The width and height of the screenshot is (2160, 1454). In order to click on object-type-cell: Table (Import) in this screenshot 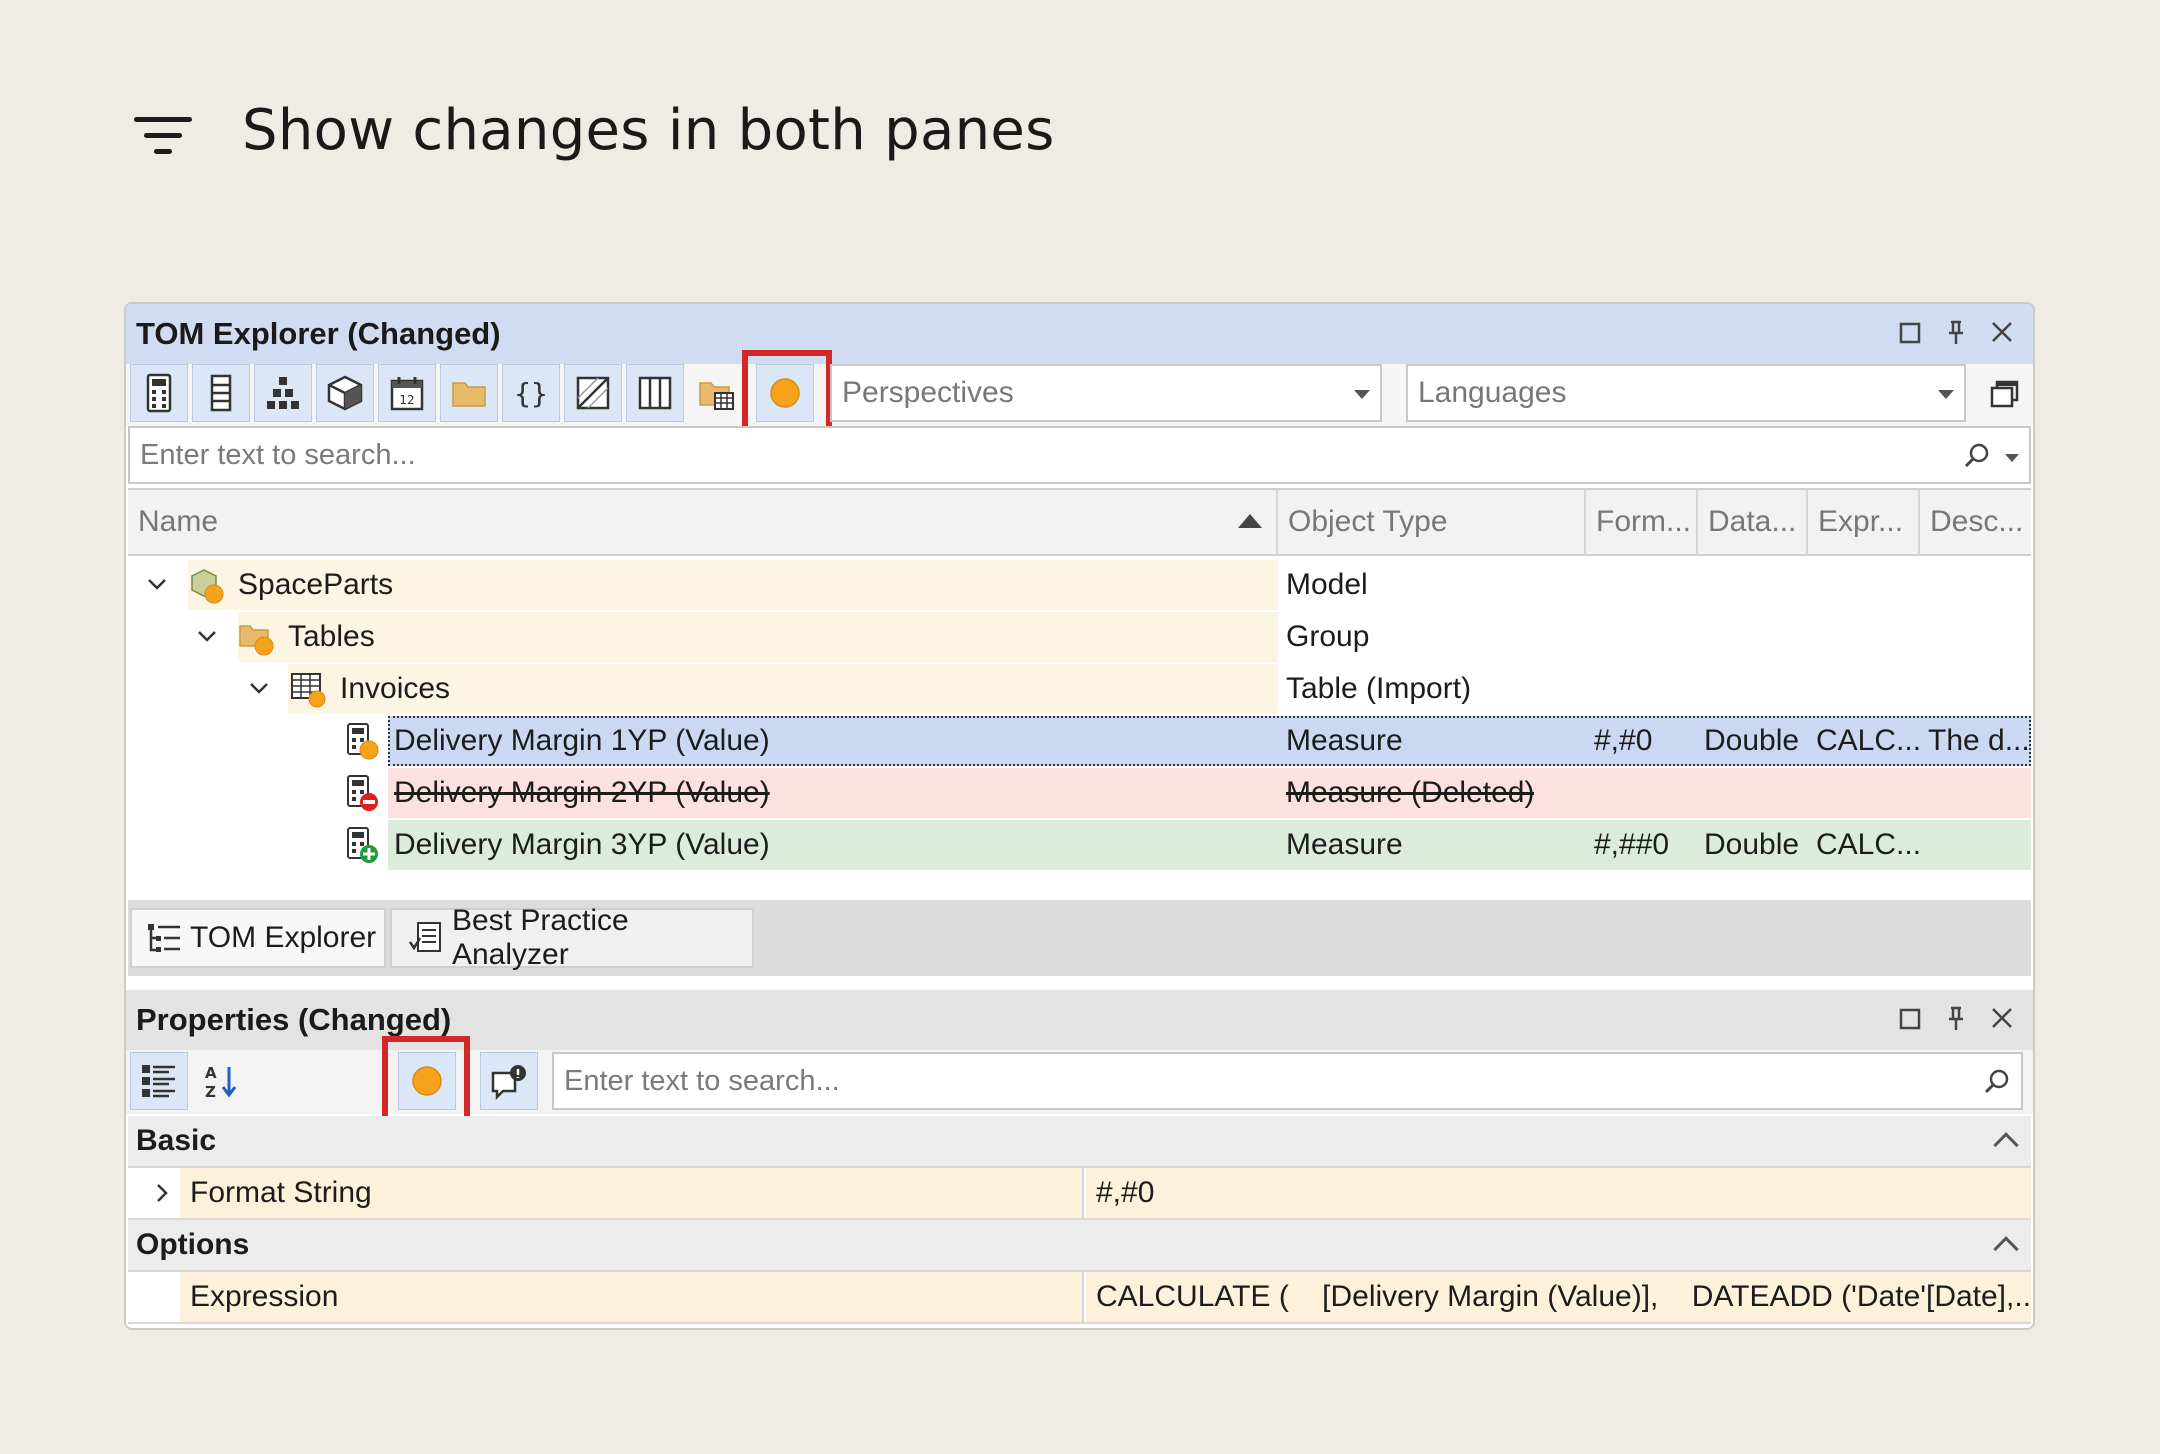, I will do `click(1379, 688)`.